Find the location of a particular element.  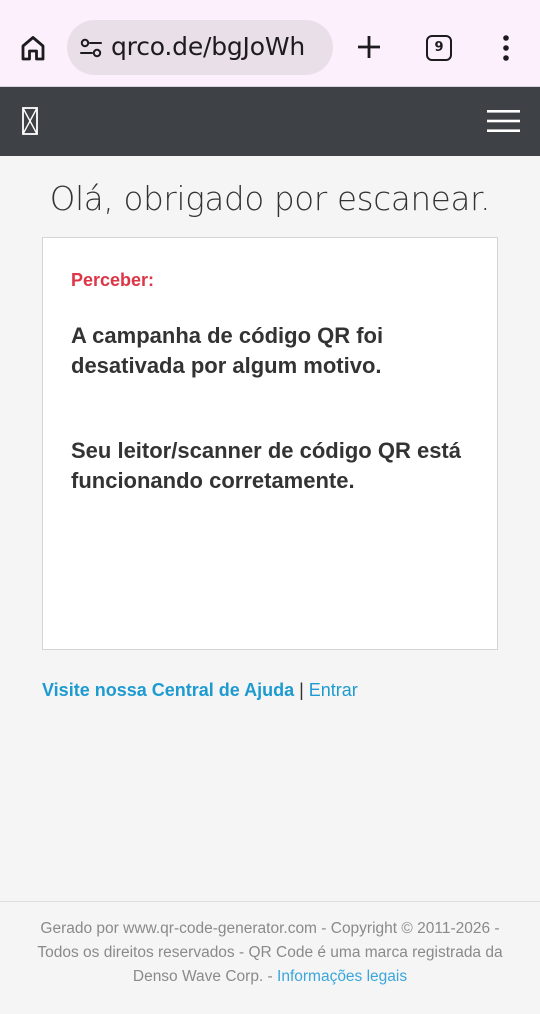

help-links: Visite nossa Central de Ajuda | Entrar is located at coordinates (200, 690).